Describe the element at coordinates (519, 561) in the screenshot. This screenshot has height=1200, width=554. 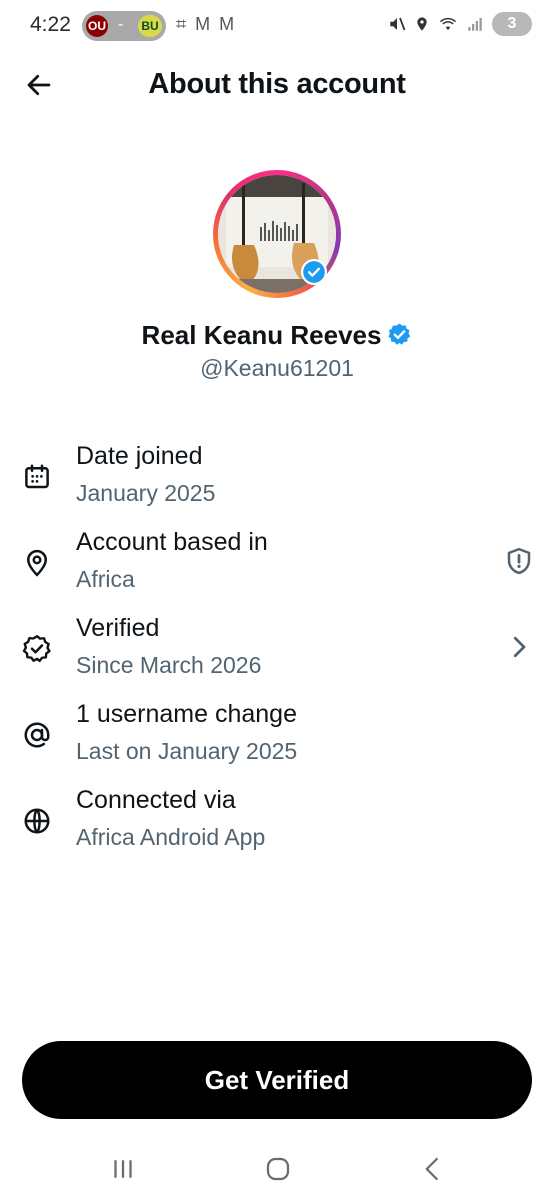
I see `shield-alert-icon` at that location.